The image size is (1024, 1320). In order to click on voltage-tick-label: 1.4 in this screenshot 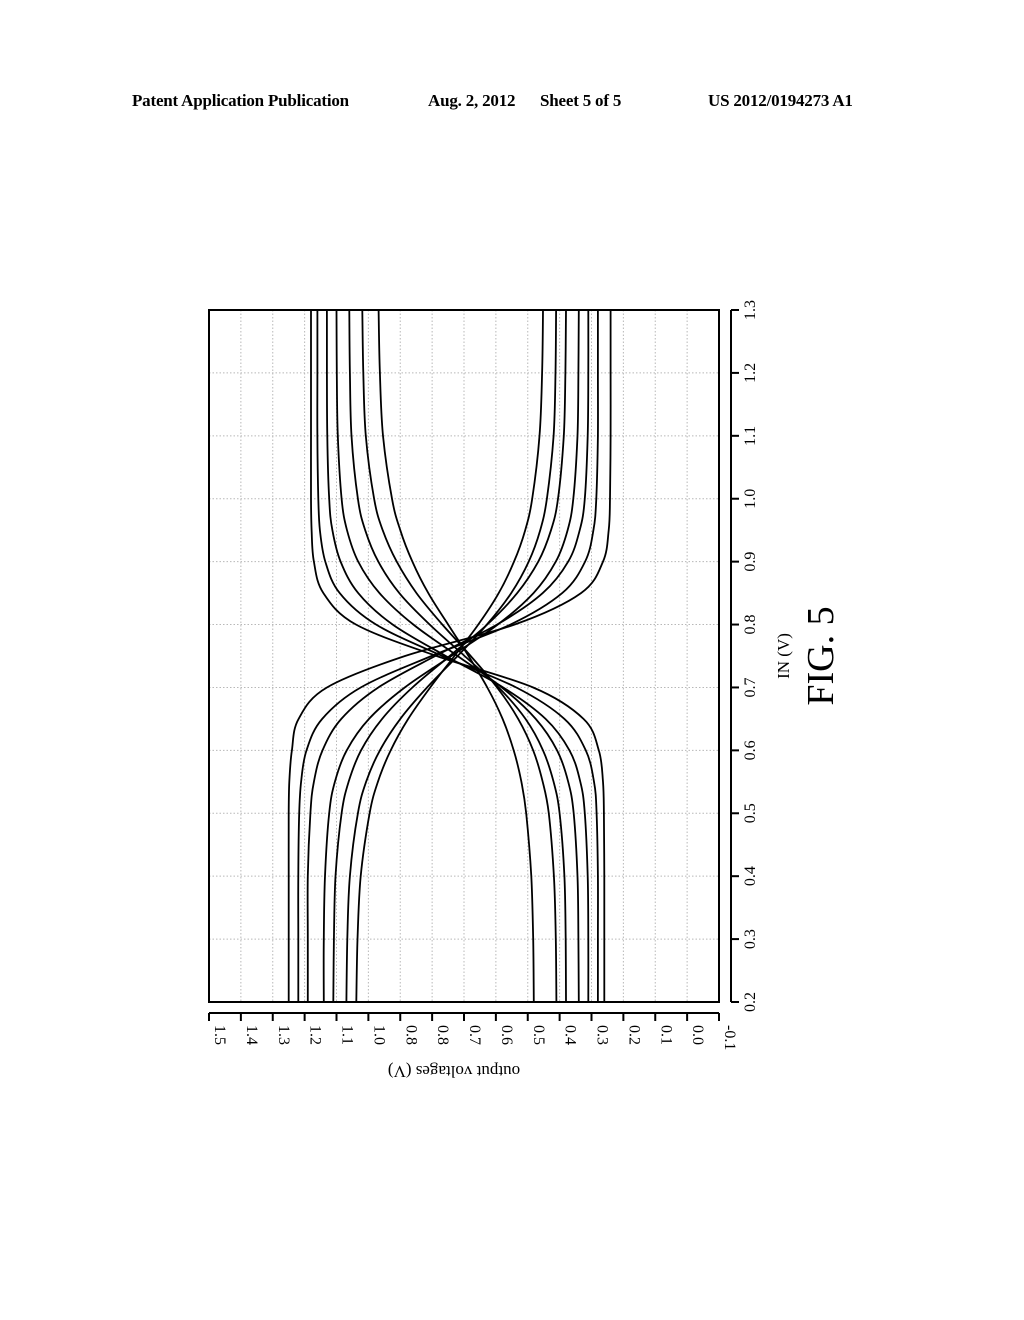, I will do `click(251, 1035)`.